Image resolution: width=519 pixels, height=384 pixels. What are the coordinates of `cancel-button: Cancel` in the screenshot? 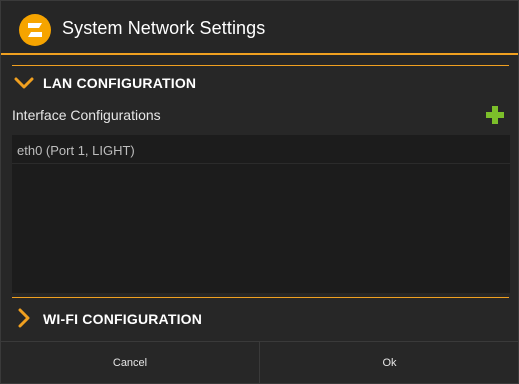 It's located at (130, 363).